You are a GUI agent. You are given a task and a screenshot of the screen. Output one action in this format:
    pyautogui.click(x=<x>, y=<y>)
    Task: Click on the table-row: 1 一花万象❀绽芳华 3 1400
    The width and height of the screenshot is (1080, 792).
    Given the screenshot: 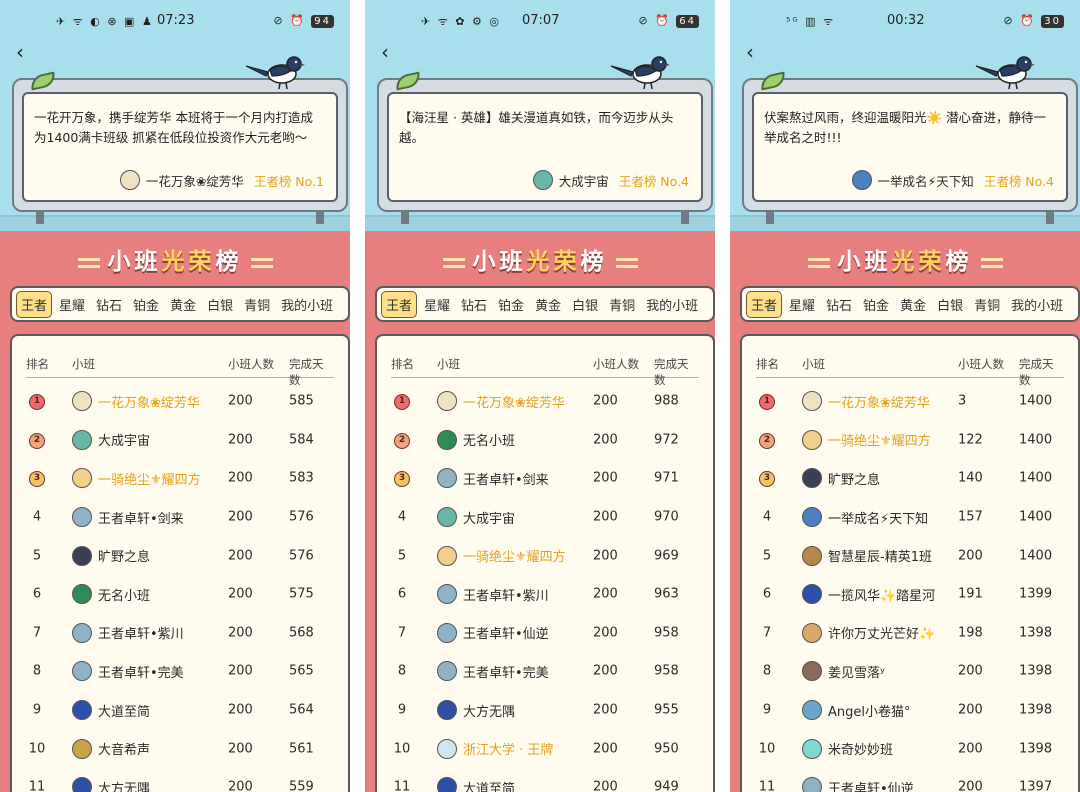 What is the action you would take?
    pyautogui.click(x=910, y=401)
    